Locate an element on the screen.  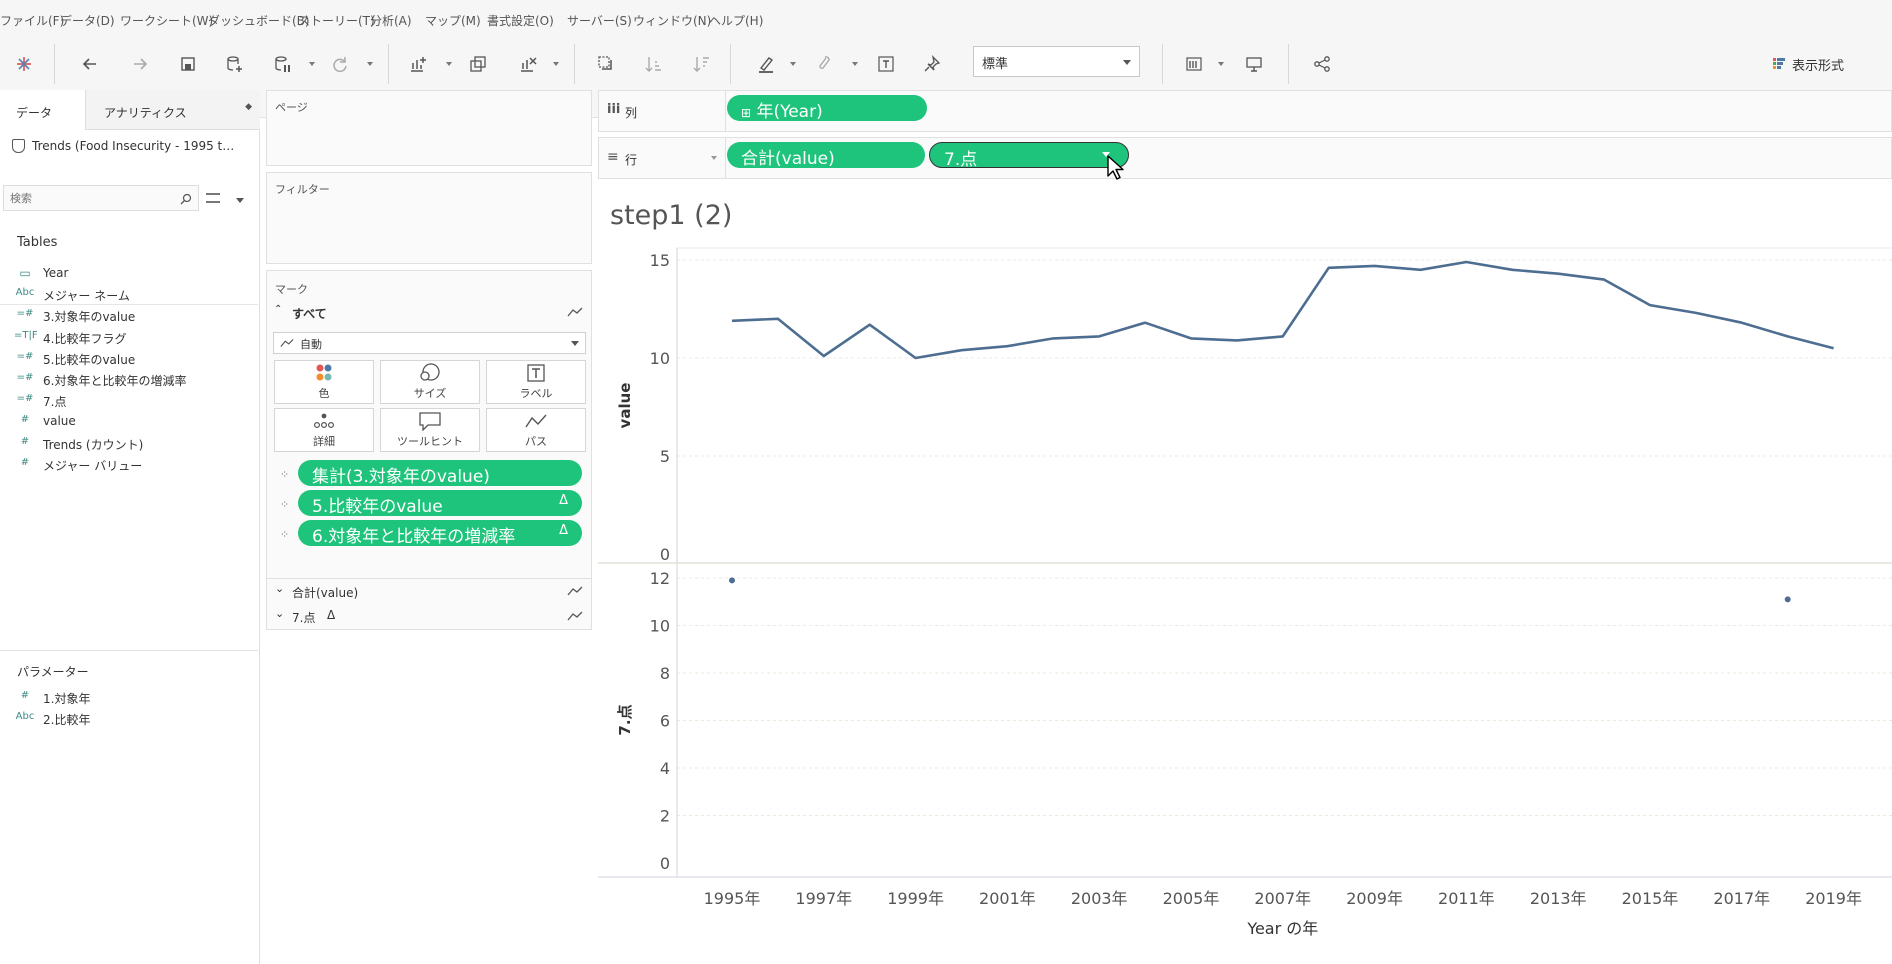
tables-header: Tables is located at coordinates (37, 242).